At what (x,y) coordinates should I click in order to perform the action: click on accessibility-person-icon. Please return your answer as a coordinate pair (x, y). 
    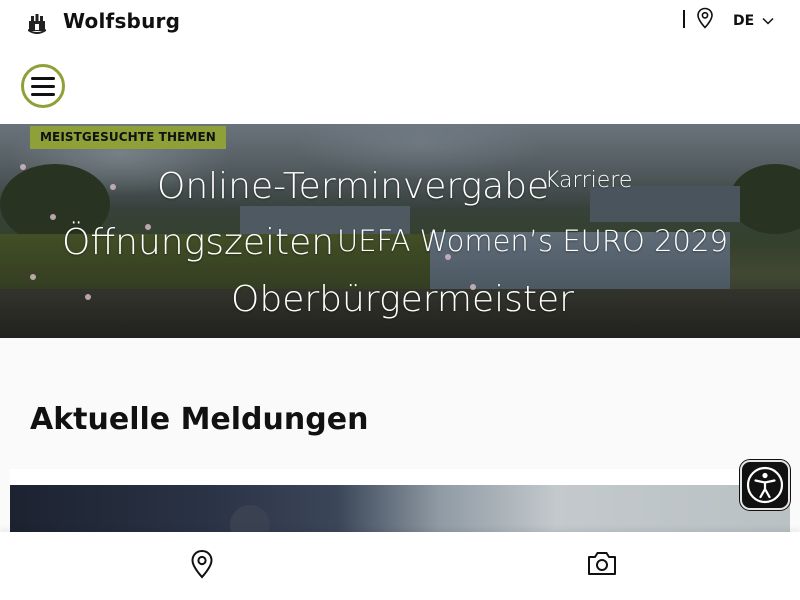
    Looking at the image, I should click on (765, 485).